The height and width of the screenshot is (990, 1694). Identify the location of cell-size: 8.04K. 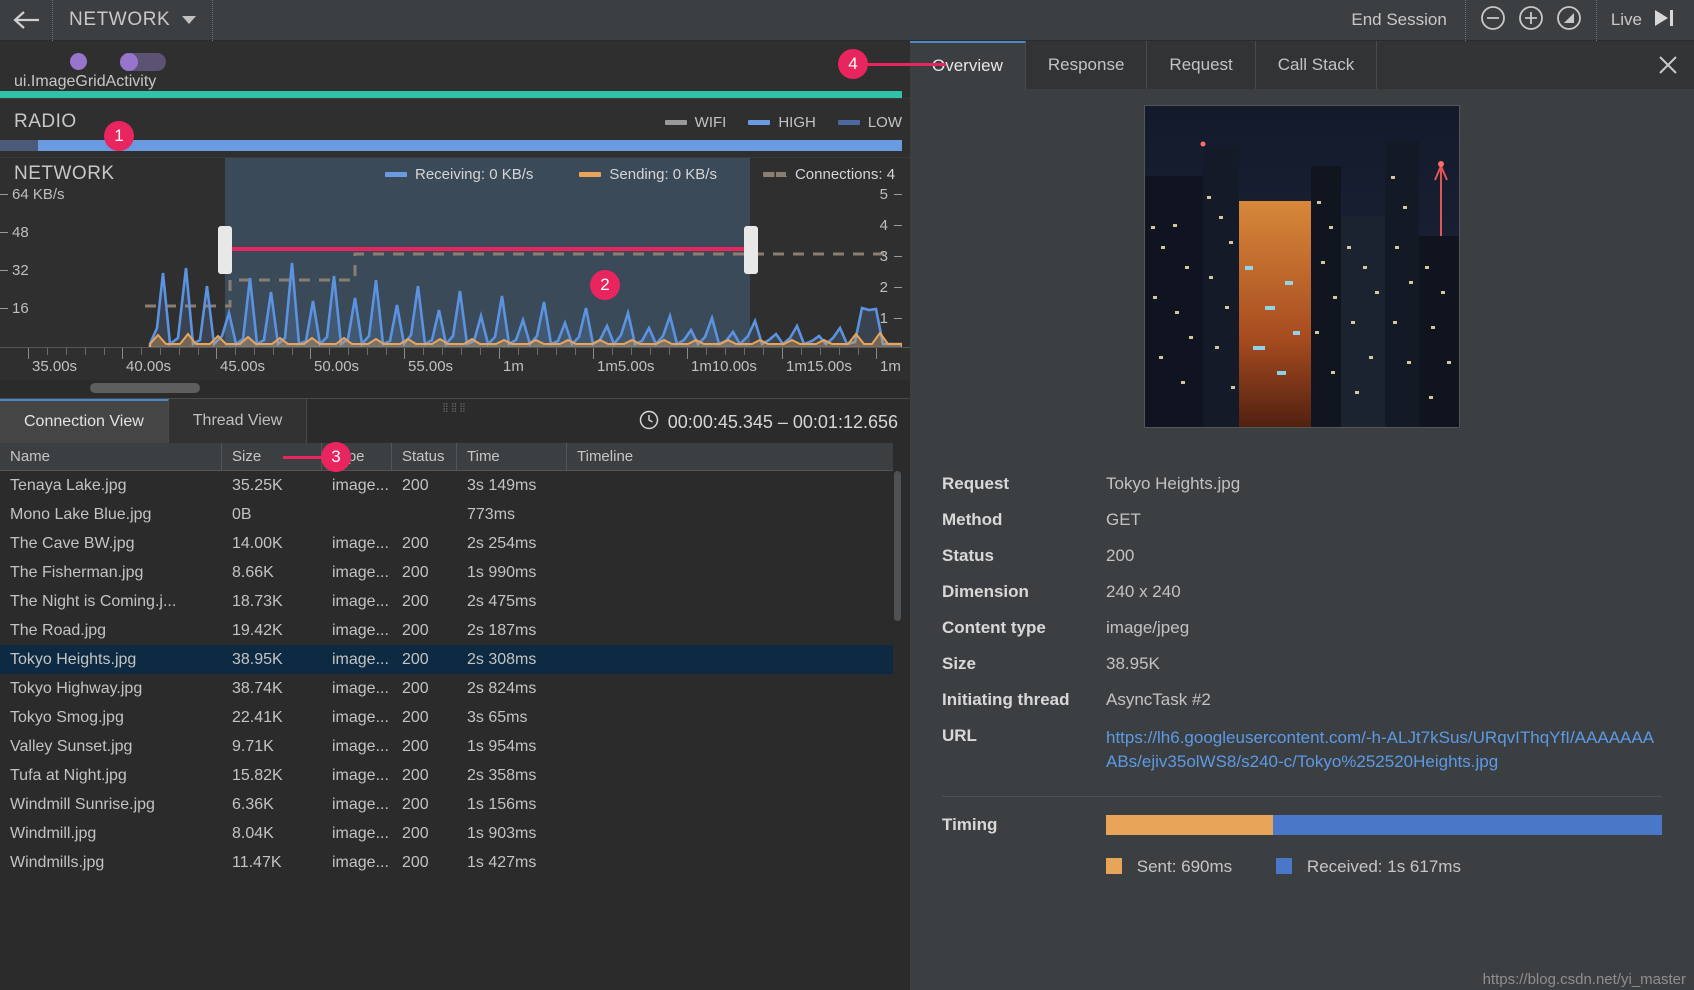
(253, 833).